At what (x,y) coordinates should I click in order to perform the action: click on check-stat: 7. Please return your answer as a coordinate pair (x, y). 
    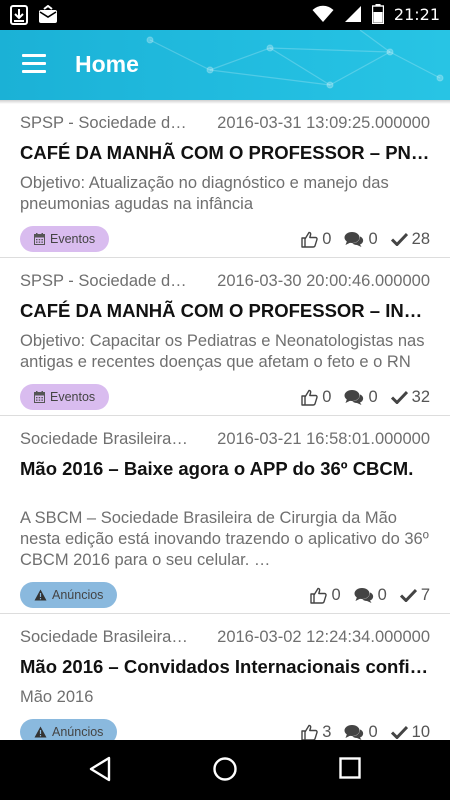
    Looking at the image, I should click on (414, 595).